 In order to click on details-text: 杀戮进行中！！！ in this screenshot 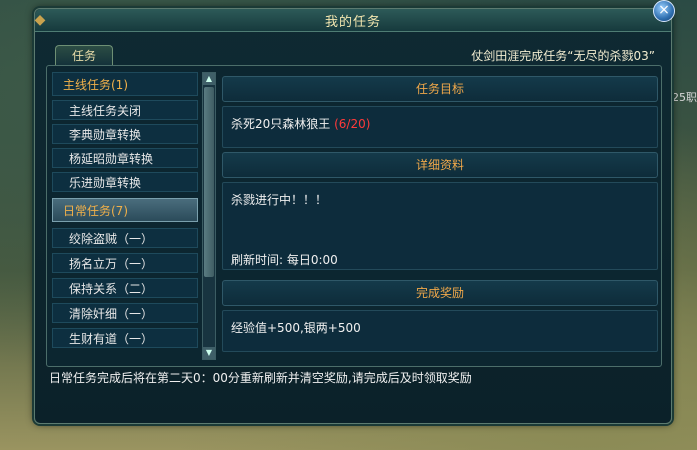, I will do `click(279, 200)`.